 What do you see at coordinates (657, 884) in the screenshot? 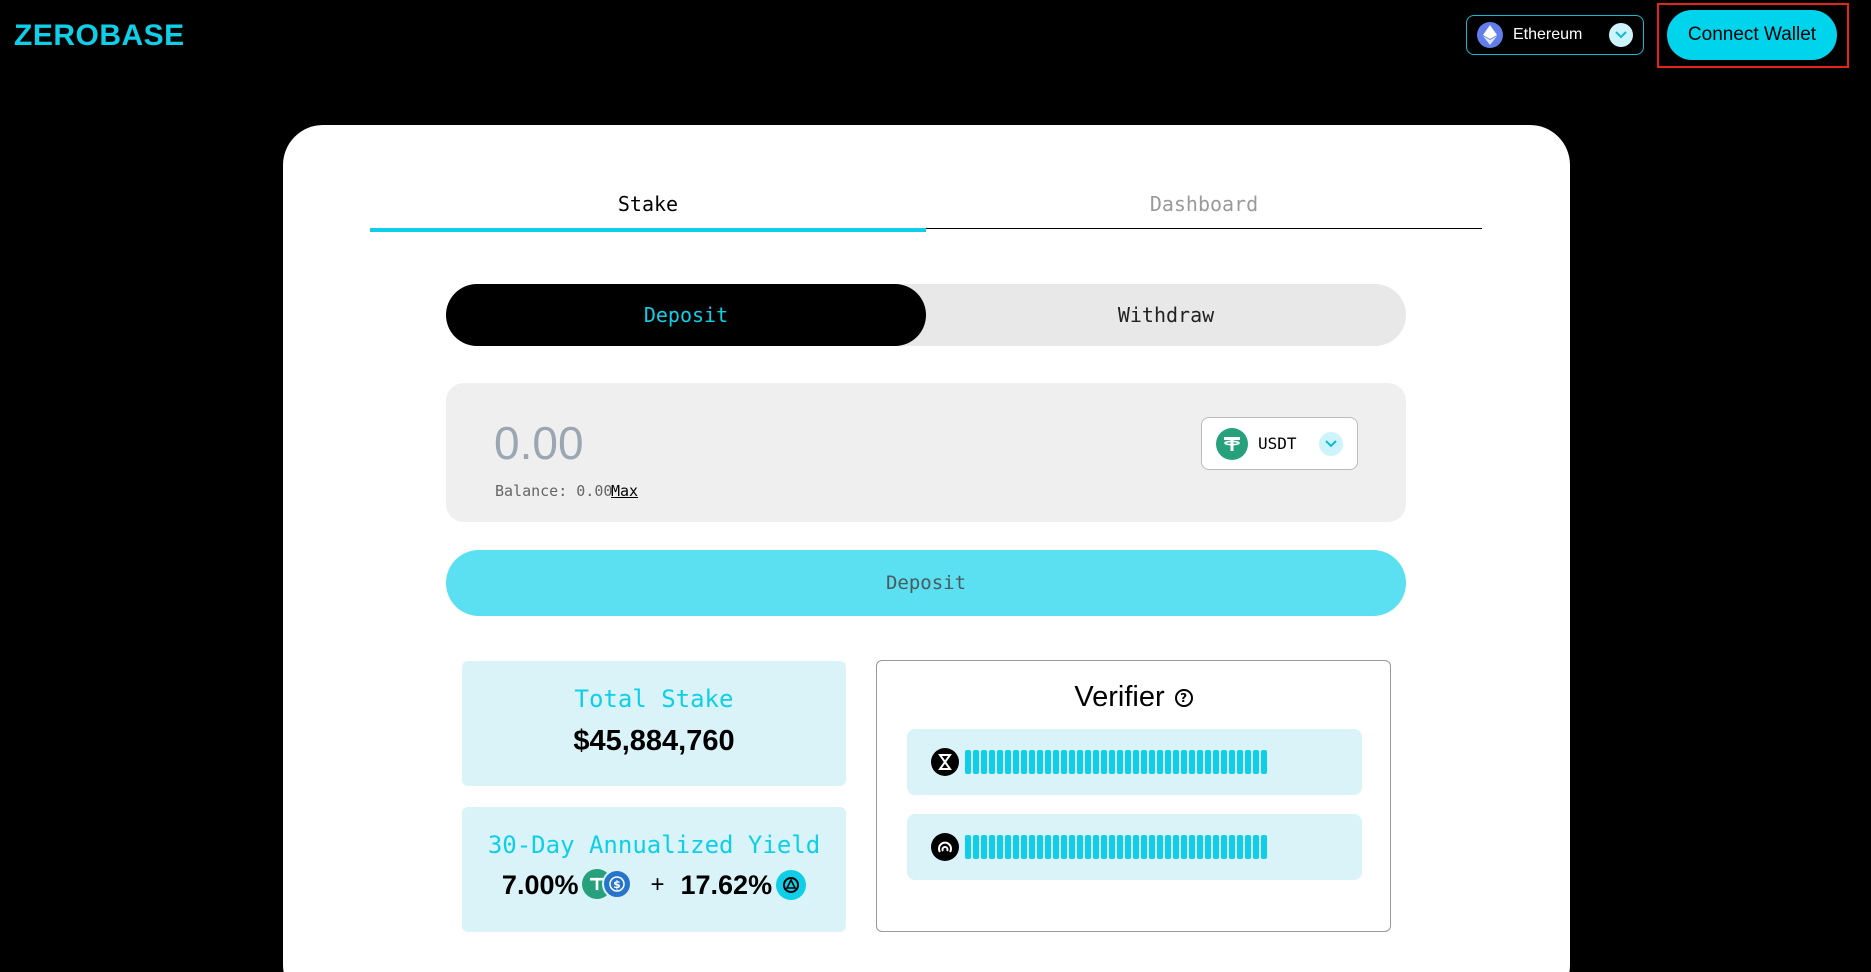
I see `yield-plus: +` at bounding box center [657, 884].